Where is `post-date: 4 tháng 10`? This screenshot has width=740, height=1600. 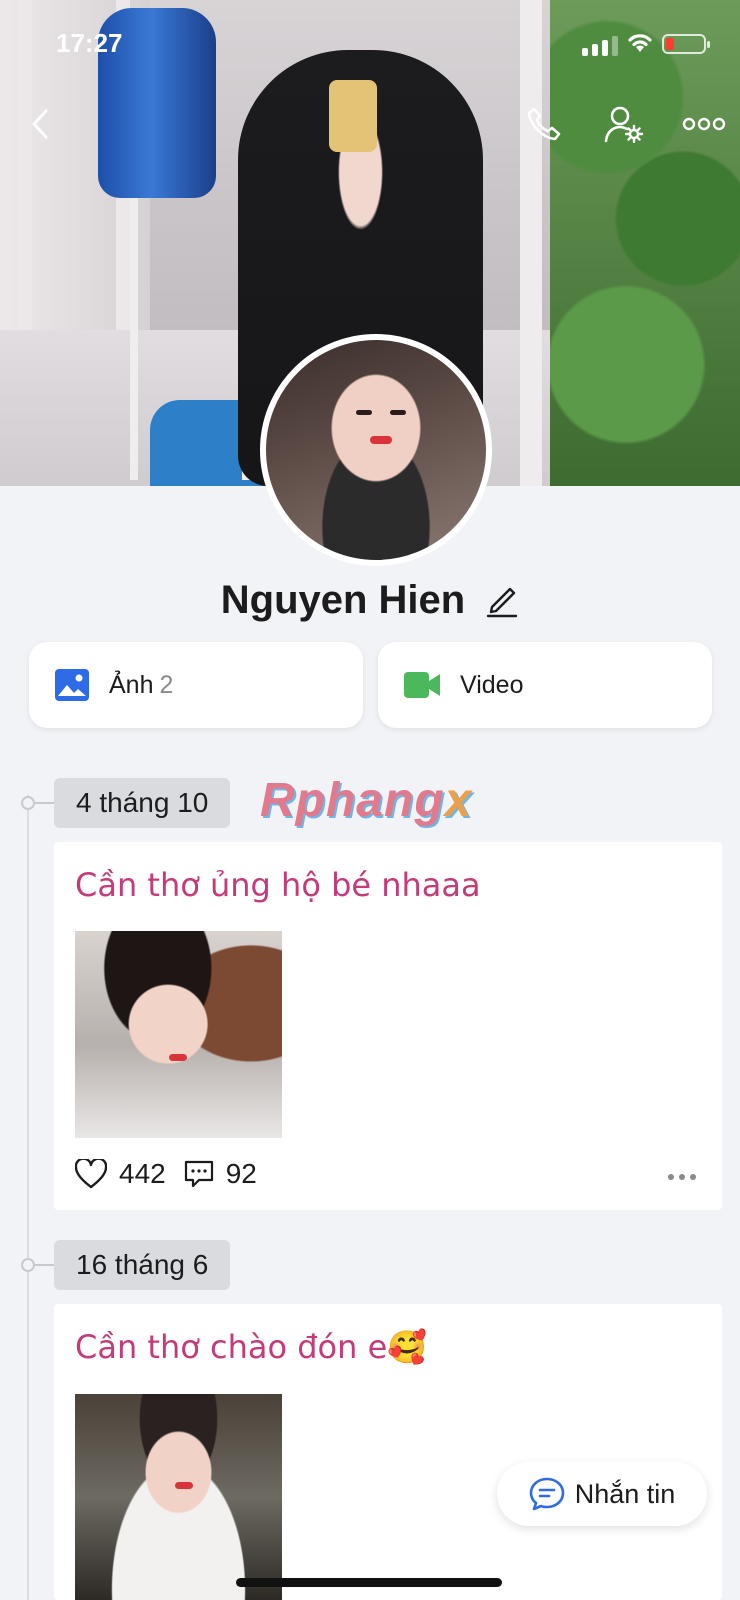
post-date: 4 tháng 10 is located at coordinates (142, 803).